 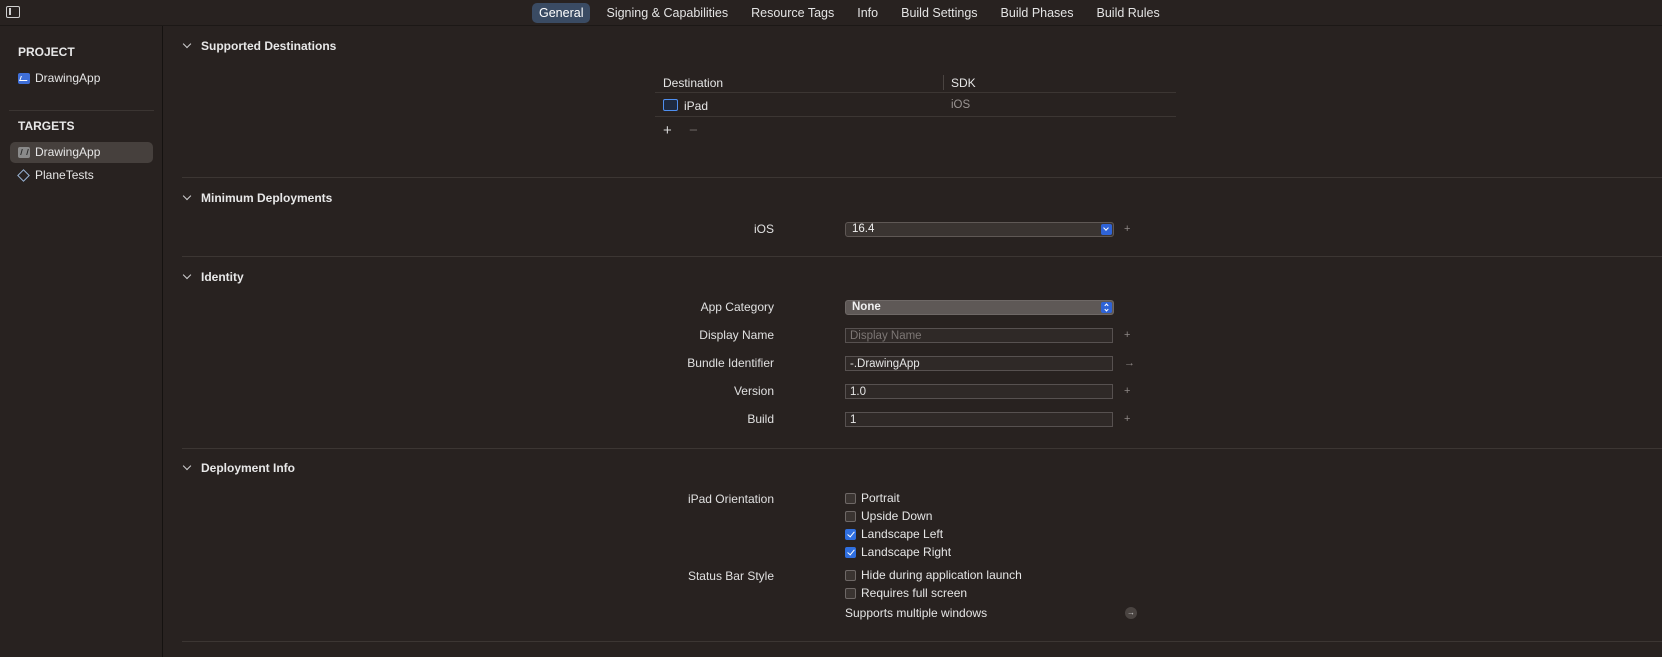 I want to click on ios-label: iOS, so click(x=763, y=229).